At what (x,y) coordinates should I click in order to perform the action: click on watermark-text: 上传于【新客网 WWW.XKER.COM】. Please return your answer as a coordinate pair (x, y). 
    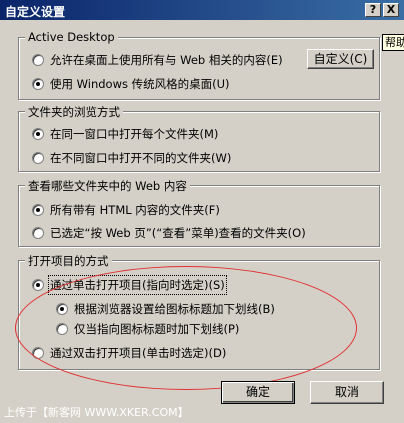
    Looking at the image, I should click on (96, 412).